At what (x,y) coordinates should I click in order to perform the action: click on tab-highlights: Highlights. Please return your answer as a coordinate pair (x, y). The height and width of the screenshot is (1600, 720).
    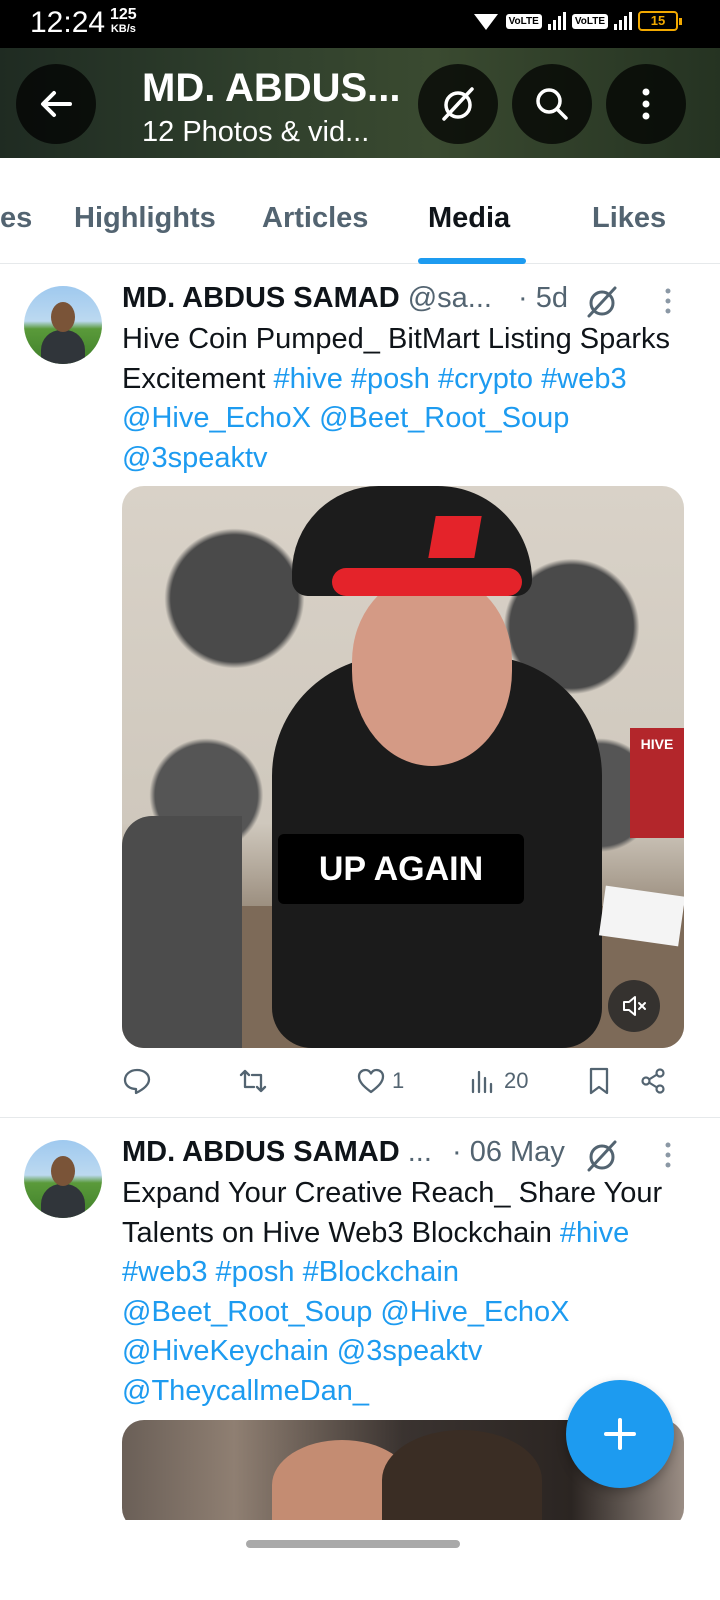
    Looking at the image, I should click on (145, 218).